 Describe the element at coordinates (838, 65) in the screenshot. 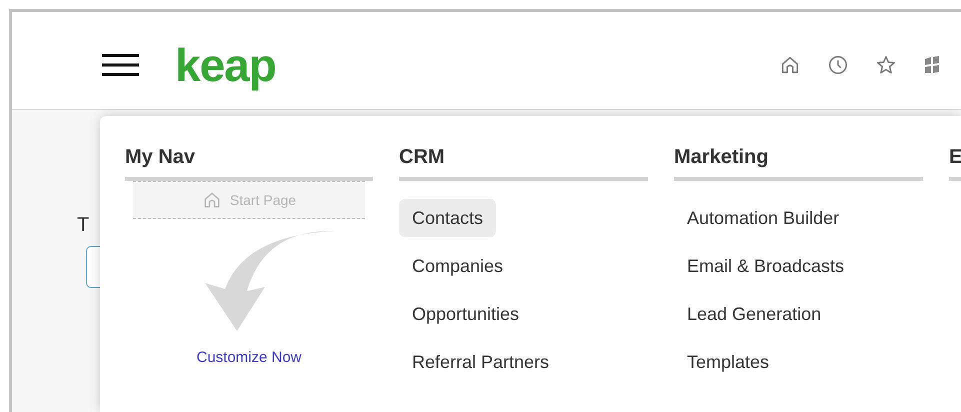

I see `clock-icon` at that location.